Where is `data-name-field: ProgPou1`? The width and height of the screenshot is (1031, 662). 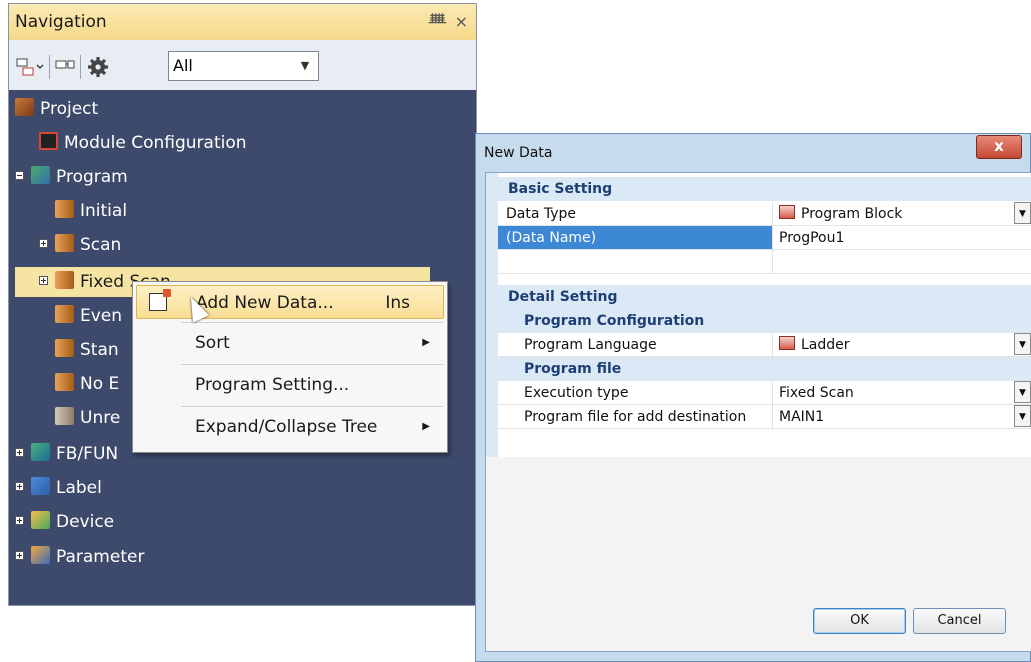
data-name-field: ProgPou1 is located at coordinates (902, 238).